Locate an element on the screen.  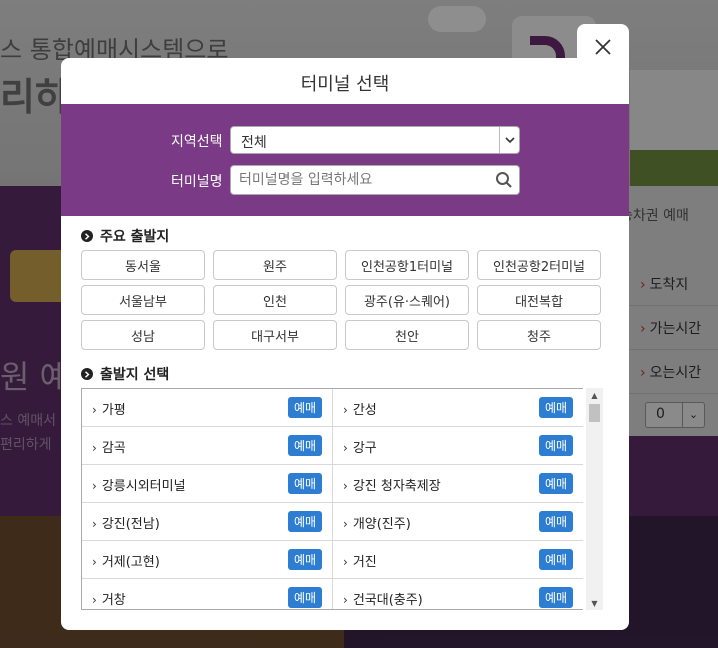
chevron-down-icon is located at coordinates (509, 140).